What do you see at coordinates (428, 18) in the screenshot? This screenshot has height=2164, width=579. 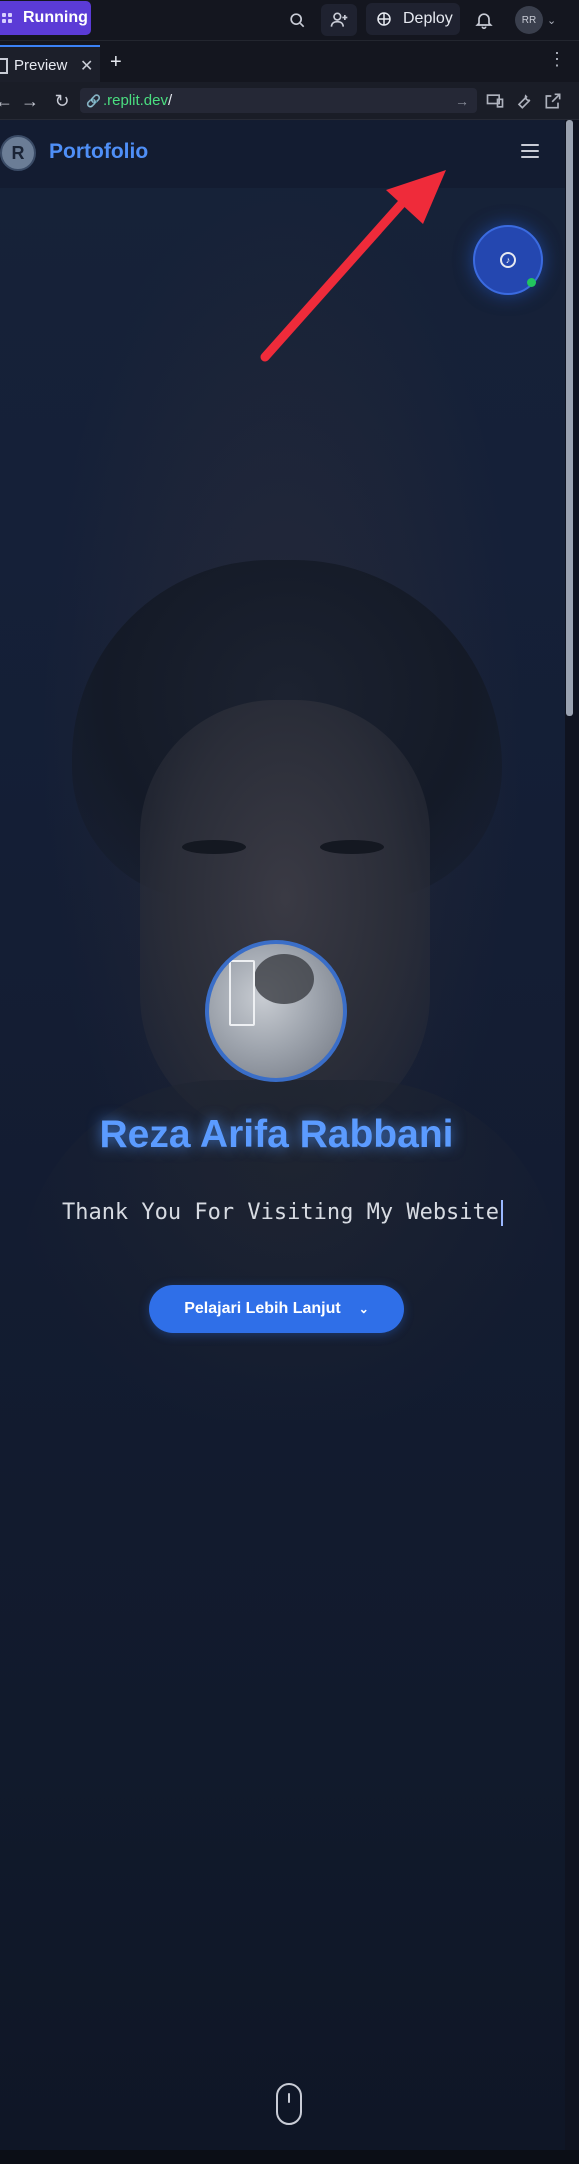 I see `deploy-label: Deploy` at bounding box center [428, 18].